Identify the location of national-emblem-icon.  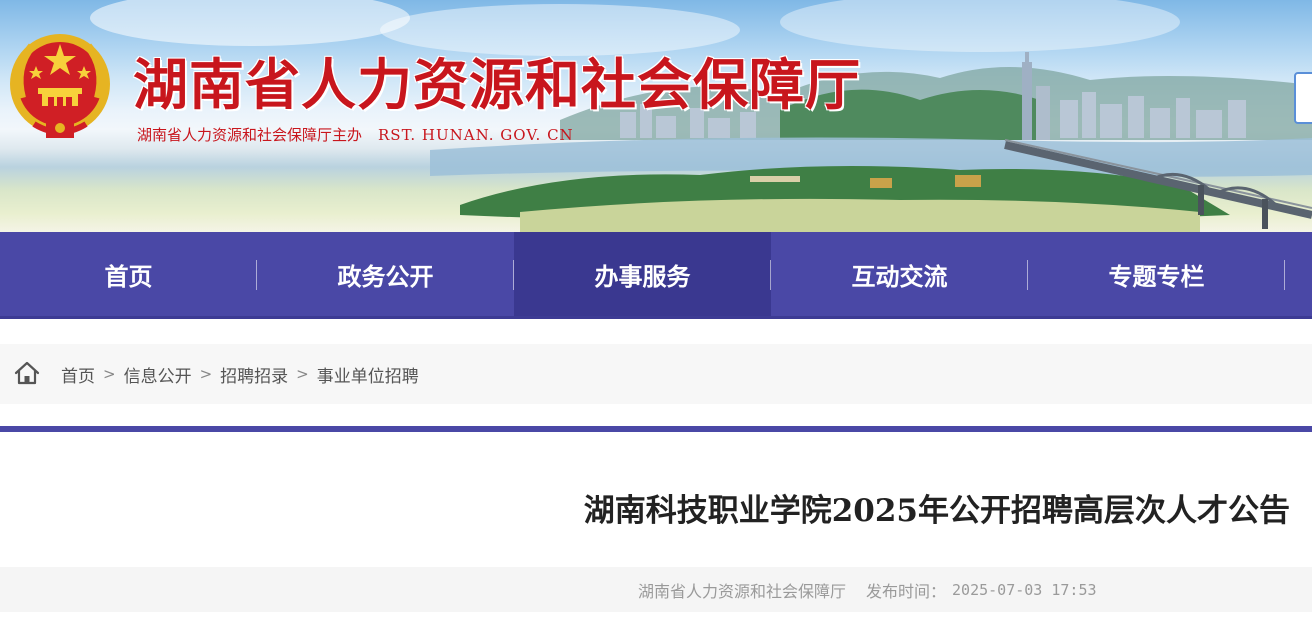
(60, 86).